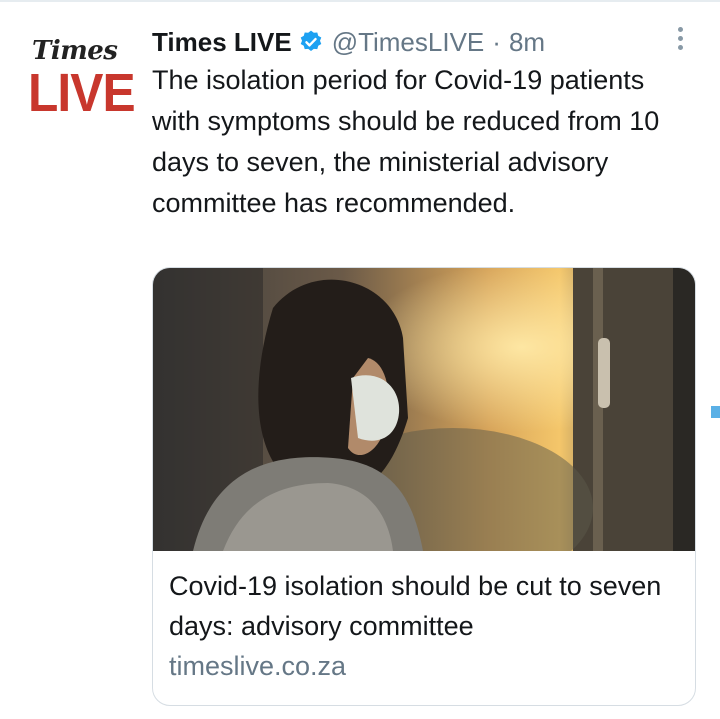 The image size is (720, 719). What do you see at coordinates (222, 42) in the screenshot?
I see `author-name: Times LIVE` at bounding box center [222, 42].